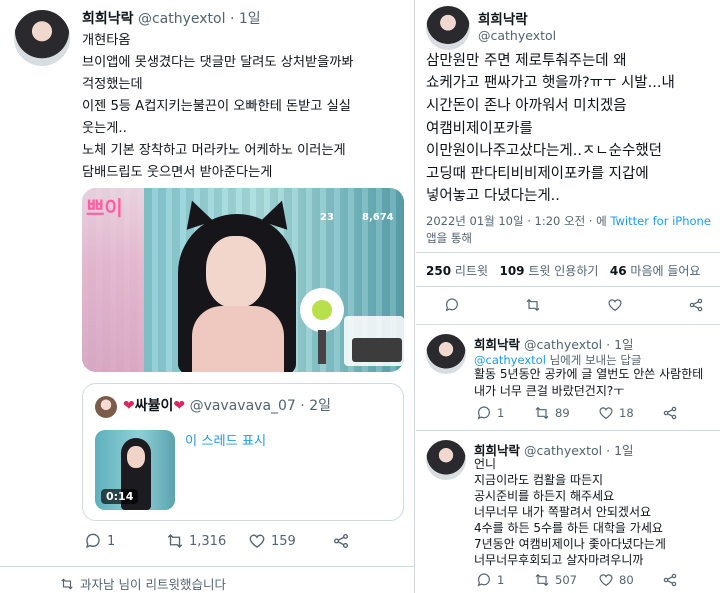 This screenshot has width=720, height=593. What do you see at coordinates (243, 452) in the screenshot?
I see `quoted-tweet: ❤싸뷸이❤ @vavavava_07 · 2일 0:14 이 스레드 표시` at bounding box center [243, 452].